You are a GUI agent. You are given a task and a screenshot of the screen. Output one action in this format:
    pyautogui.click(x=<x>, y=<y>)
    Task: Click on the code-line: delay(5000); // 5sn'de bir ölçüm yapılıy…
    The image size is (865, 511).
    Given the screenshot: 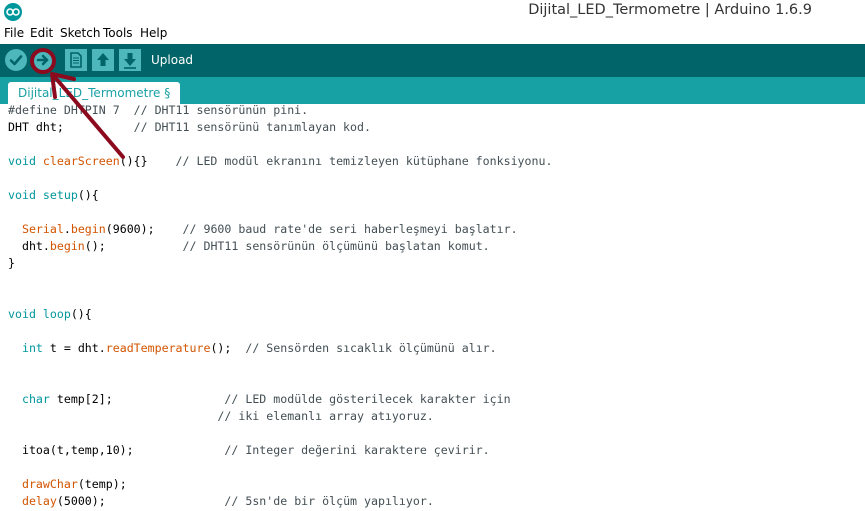 What is the action you would take?
    pyautogui.click(x=221, y=501)
    